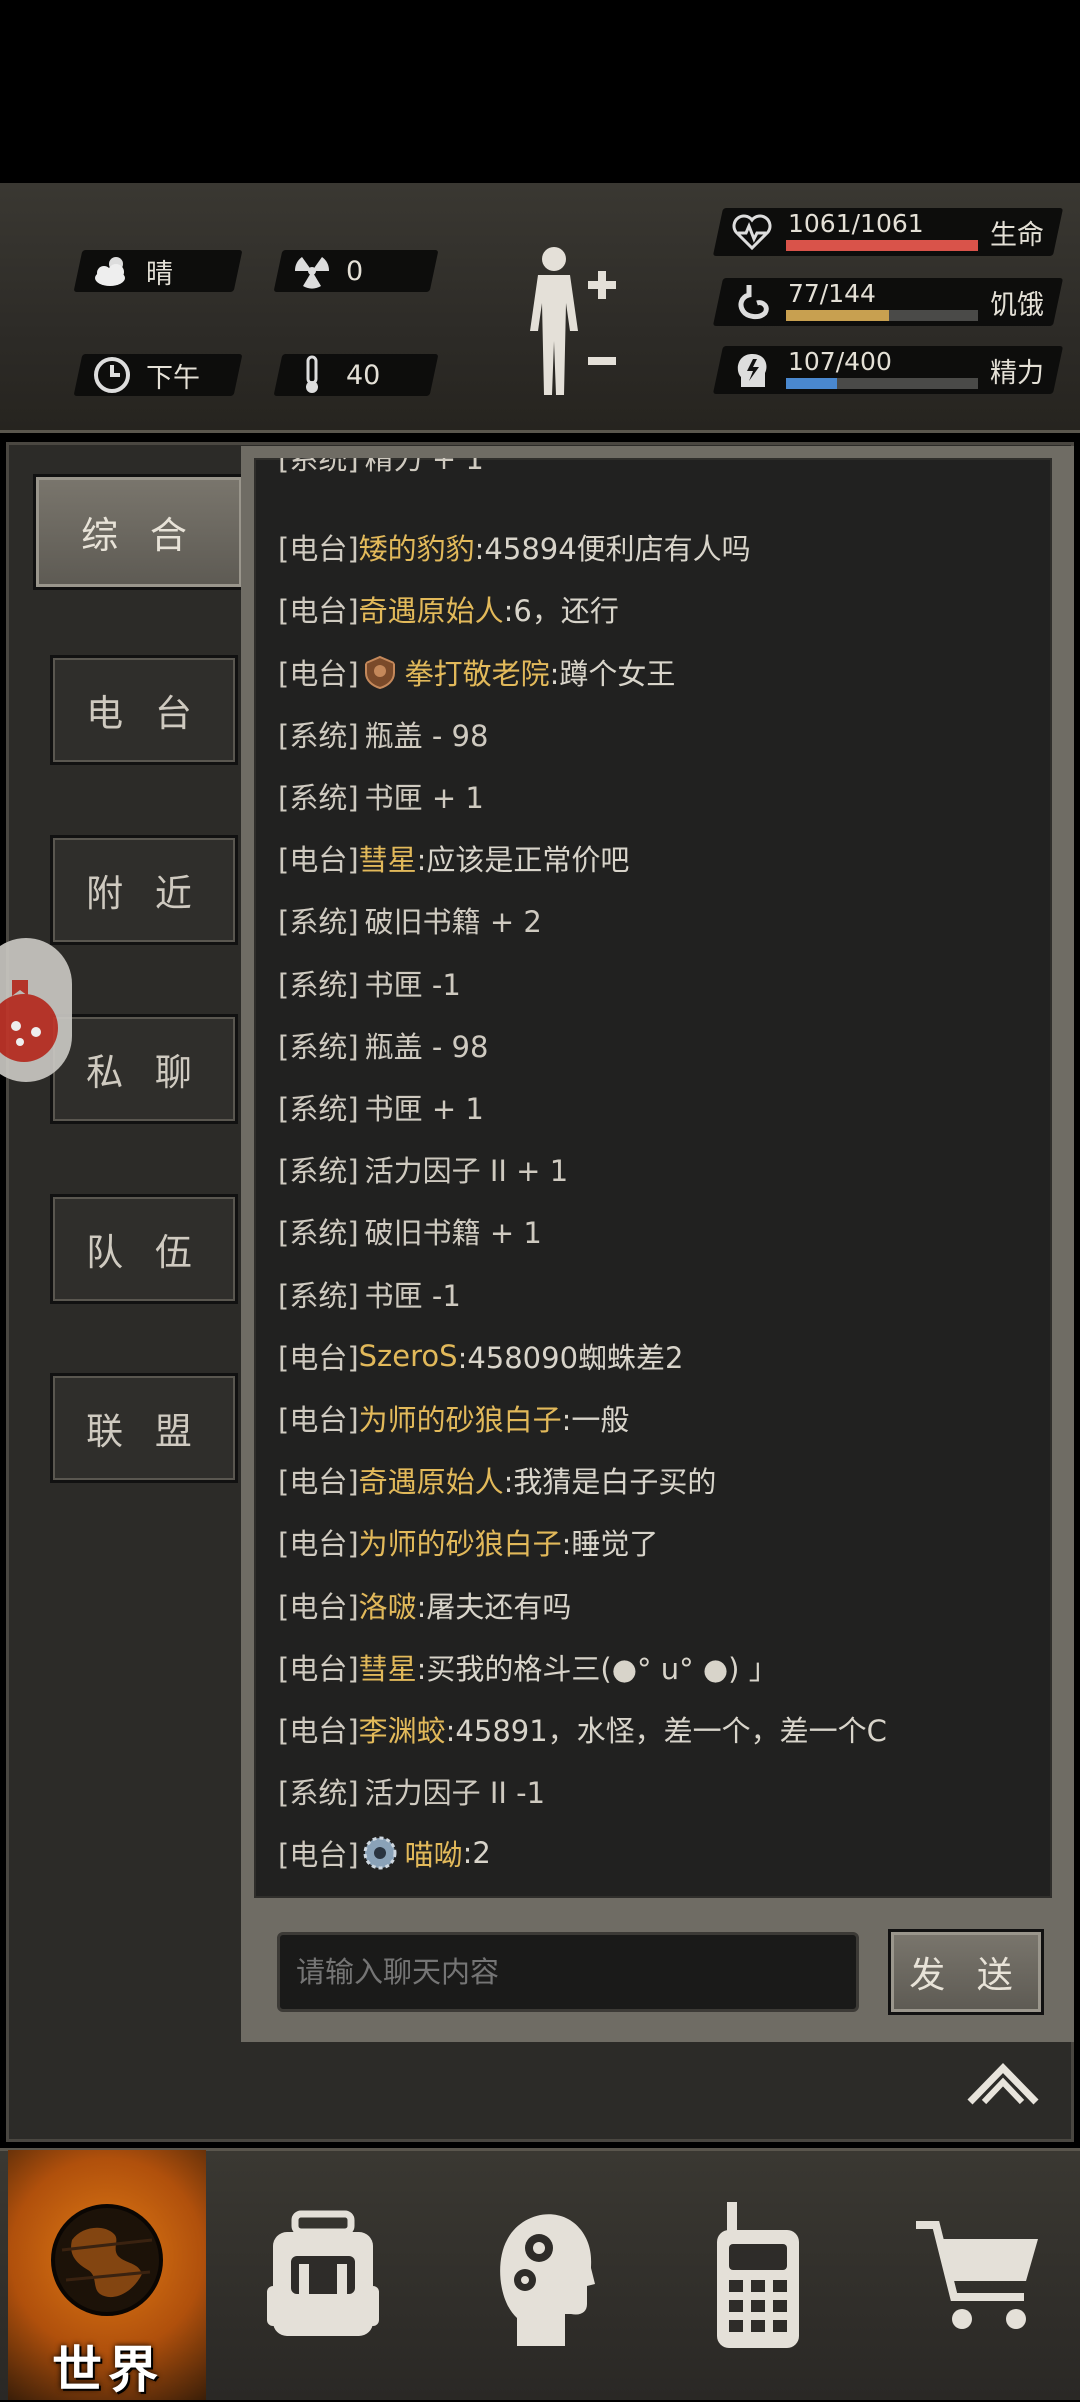  I want to click on tab-private: 私 聊, so click(144, 1069).